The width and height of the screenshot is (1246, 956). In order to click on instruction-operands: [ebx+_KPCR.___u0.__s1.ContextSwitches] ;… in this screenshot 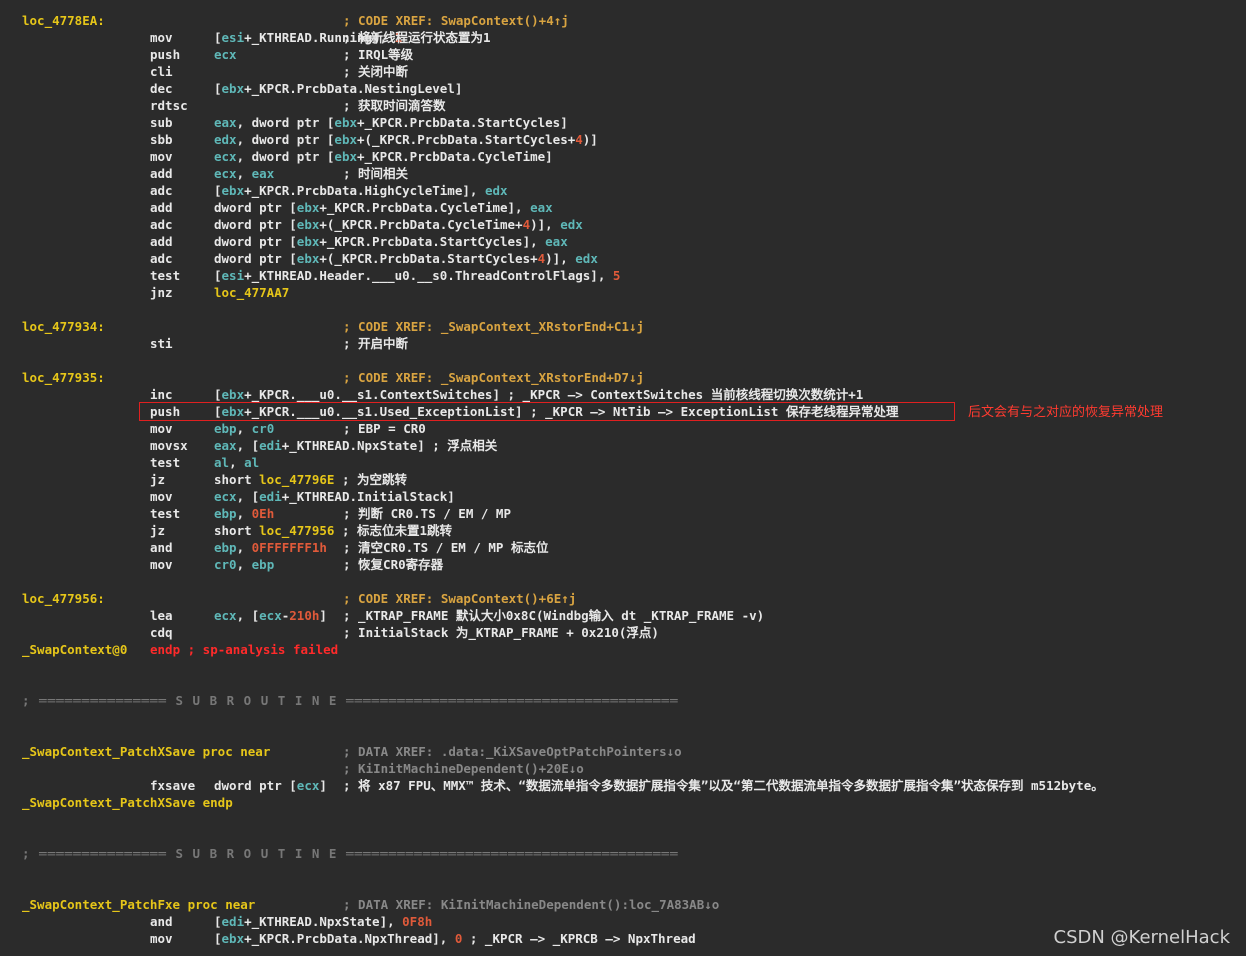, I will do `click(539, 394)`.